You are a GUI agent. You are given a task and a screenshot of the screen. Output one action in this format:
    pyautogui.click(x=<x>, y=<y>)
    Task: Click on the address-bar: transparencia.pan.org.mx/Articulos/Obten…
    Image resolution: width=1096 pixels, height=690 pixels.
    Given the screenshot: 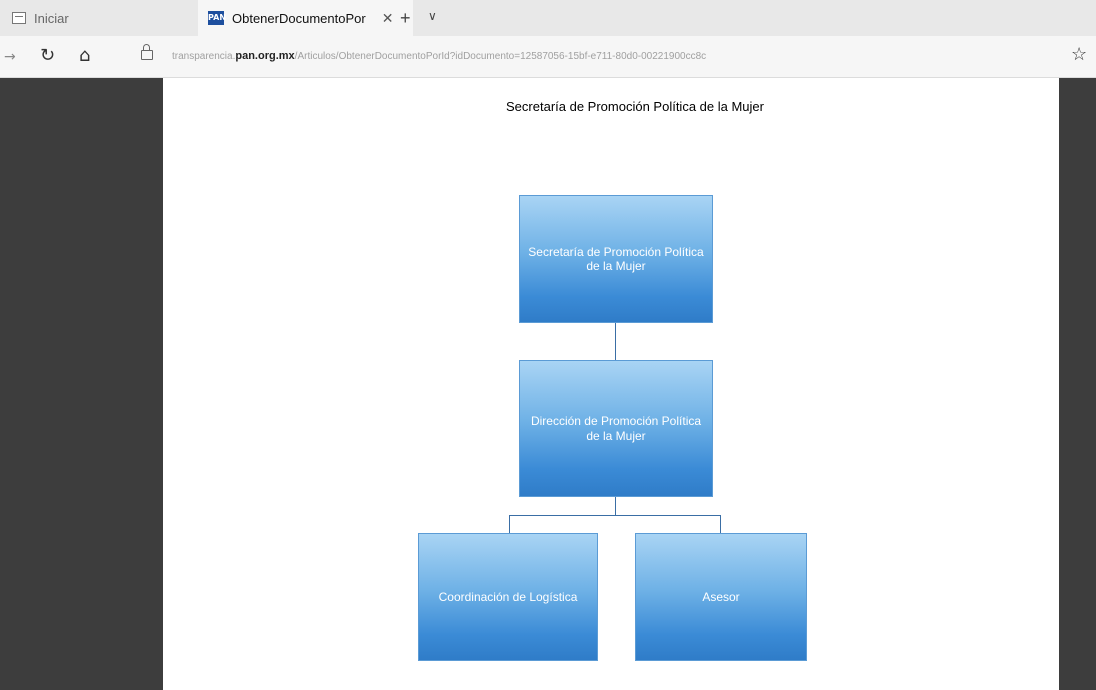 What is the action you would take?
    pyautogui.click(x=552, y=58)
    